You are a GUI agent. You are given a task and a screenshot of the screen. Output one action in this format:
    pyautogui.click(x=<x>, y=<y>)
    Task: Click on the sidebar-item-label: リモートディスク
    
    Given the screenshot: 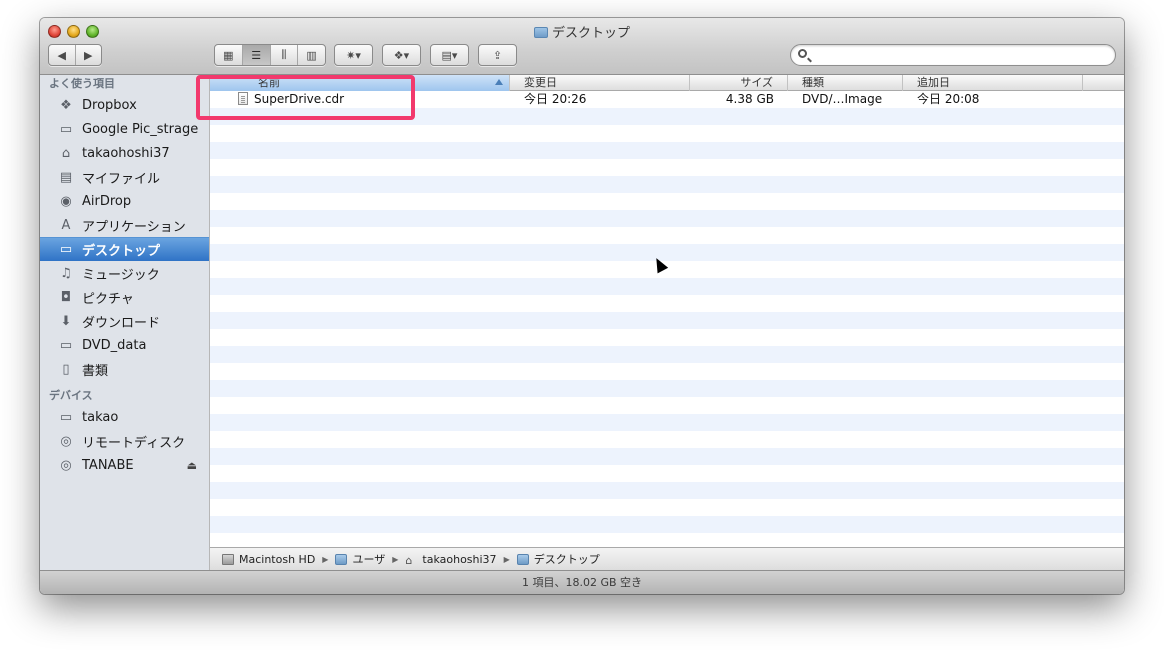 What is the action you would take?
    pyautogui.click(x=134, y=443)
    